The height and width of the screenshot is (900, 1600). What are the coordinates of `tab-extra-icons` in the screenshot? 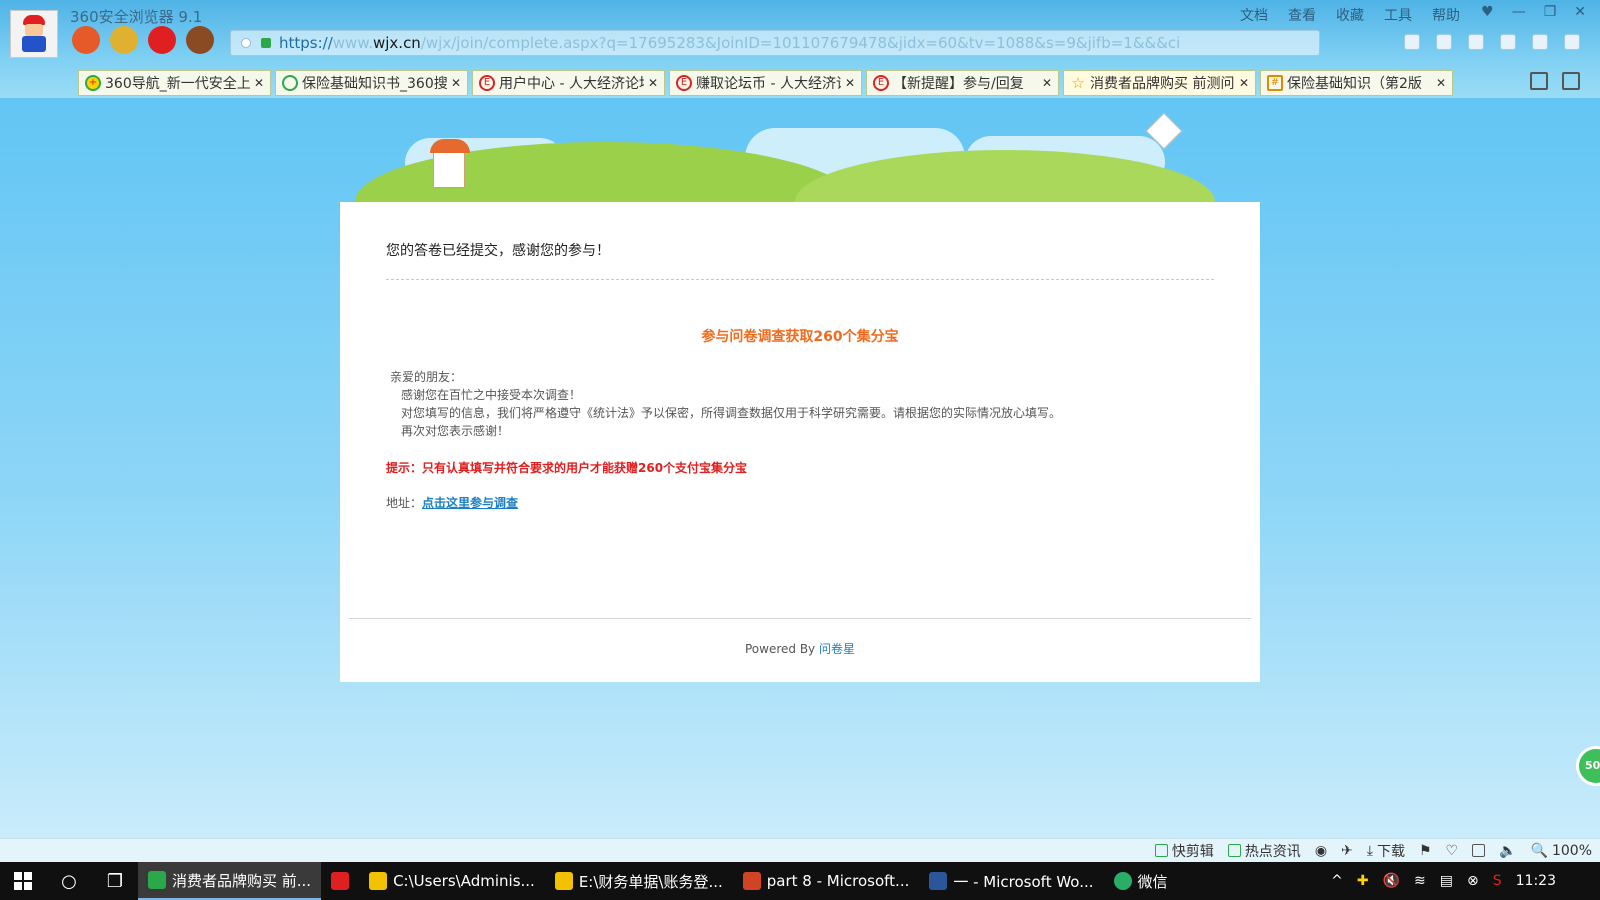 It's located at (1555, 81).